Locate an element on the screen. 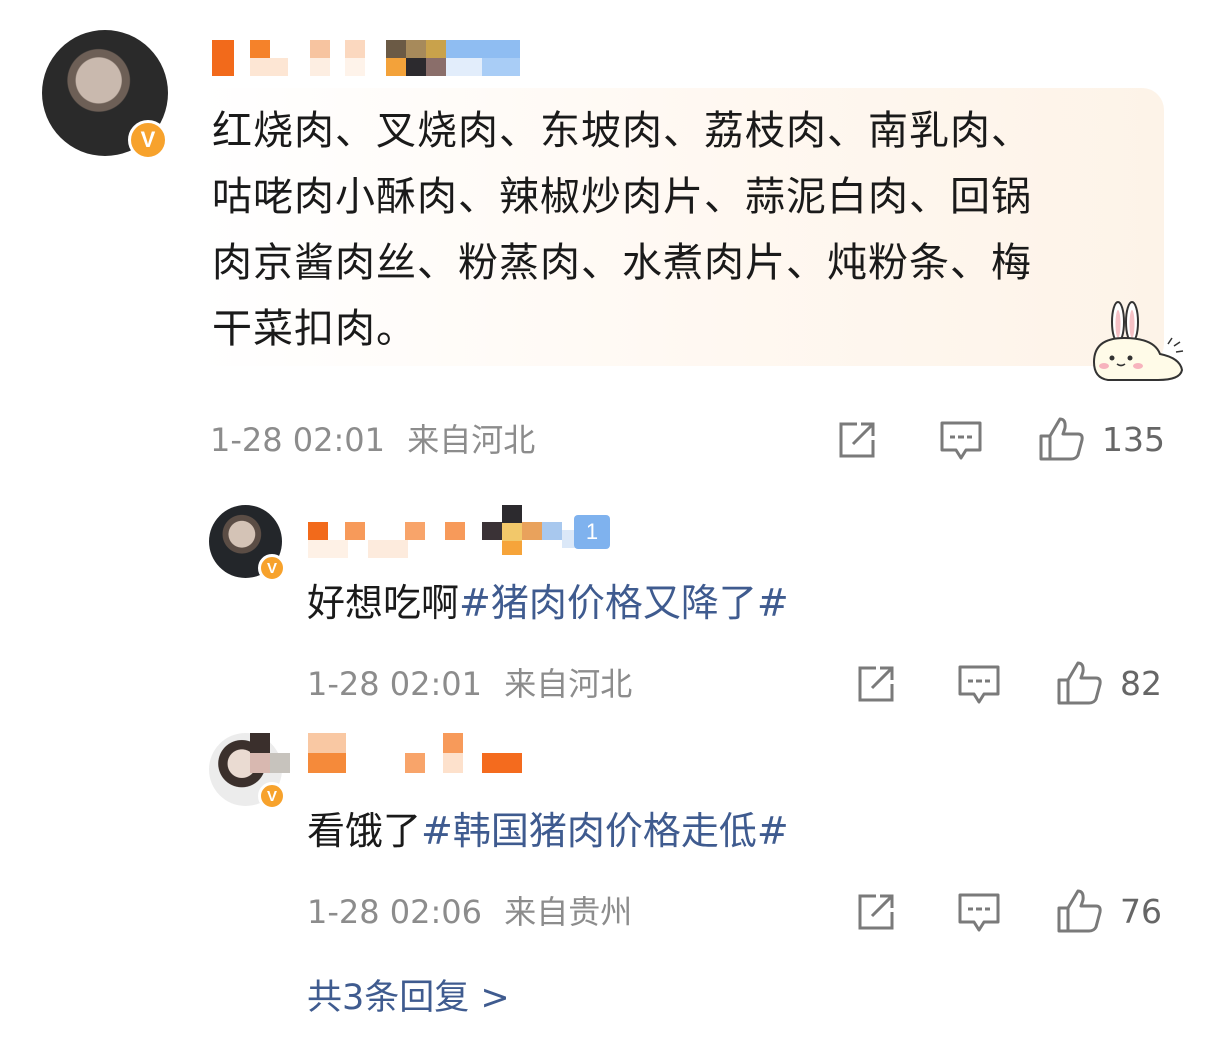 This screenshot has width=1206, height=1050. comment-line: 干菜扣肉。 is located at coordinates (314, 329).